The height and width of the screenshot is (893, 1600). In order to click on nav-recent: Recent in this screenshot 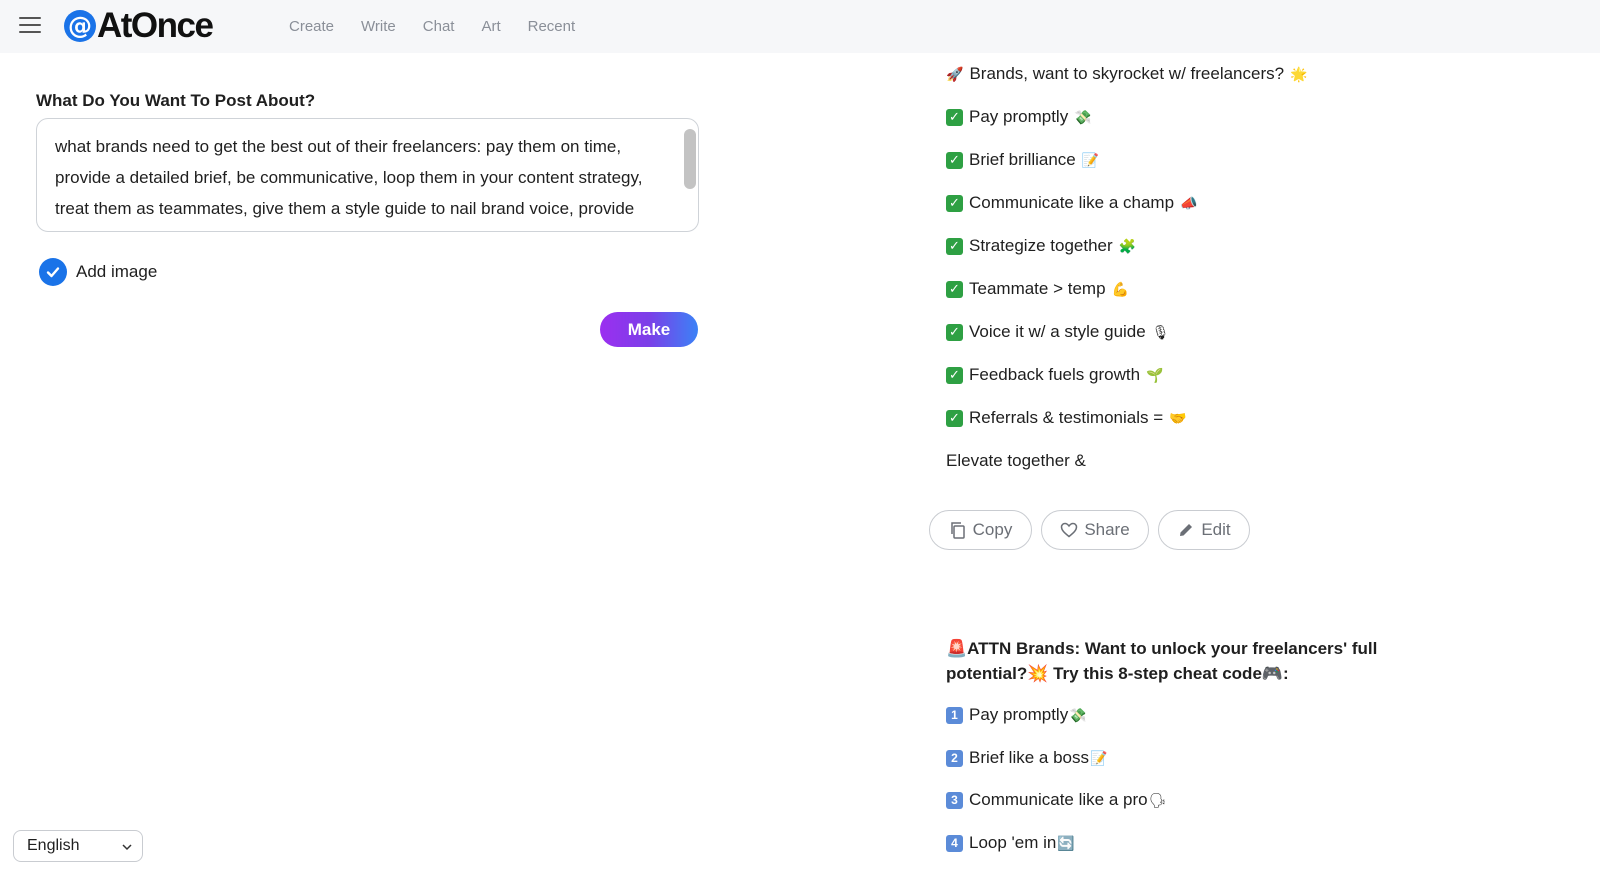, I will do `click(552, 26)`.